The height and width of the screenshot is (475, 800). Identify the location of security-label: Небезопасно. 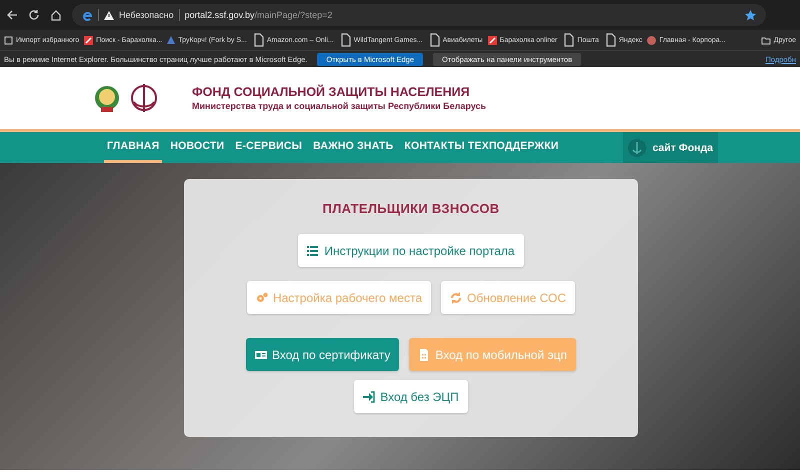
(146, 15).